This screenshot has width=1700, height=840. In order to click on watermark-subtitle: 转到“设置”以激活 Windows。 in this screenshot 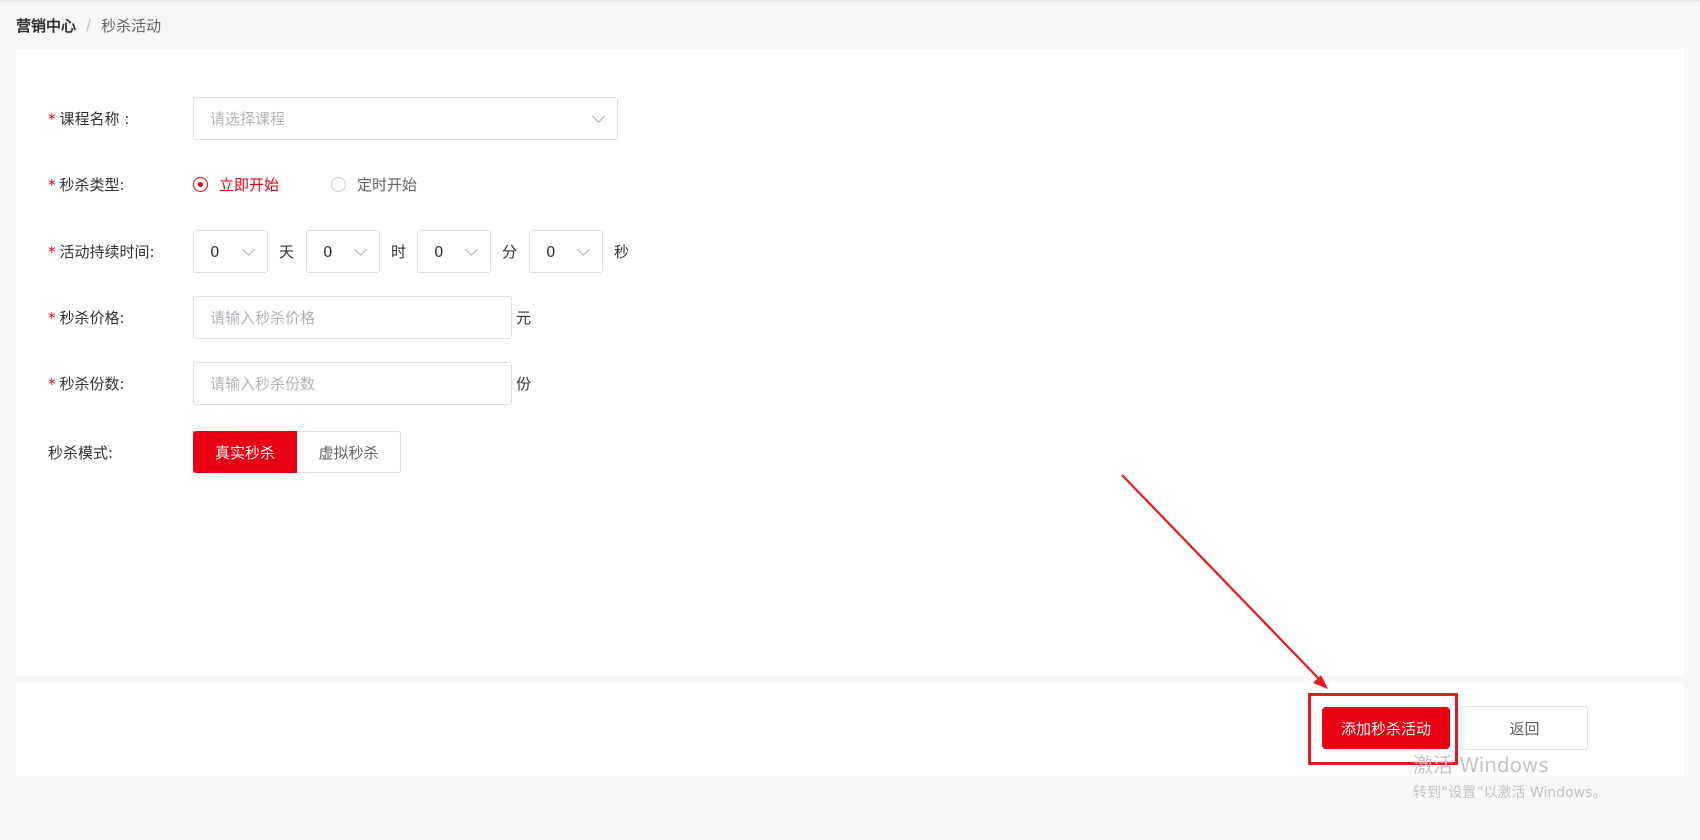, I will do `click(1510, 793)`.